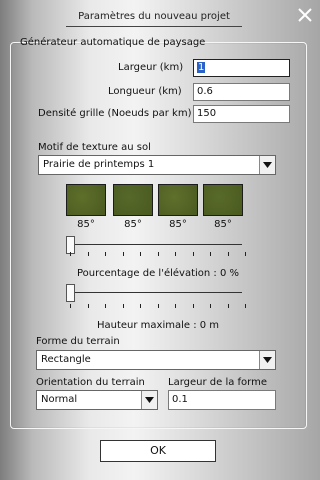 This screenshot has height=480, width=320. What do you see at coordinates (158, 325) in the screenshot?
I see `height-label: Hauteur maximale : 0 m` at bounding box center [158, 325].